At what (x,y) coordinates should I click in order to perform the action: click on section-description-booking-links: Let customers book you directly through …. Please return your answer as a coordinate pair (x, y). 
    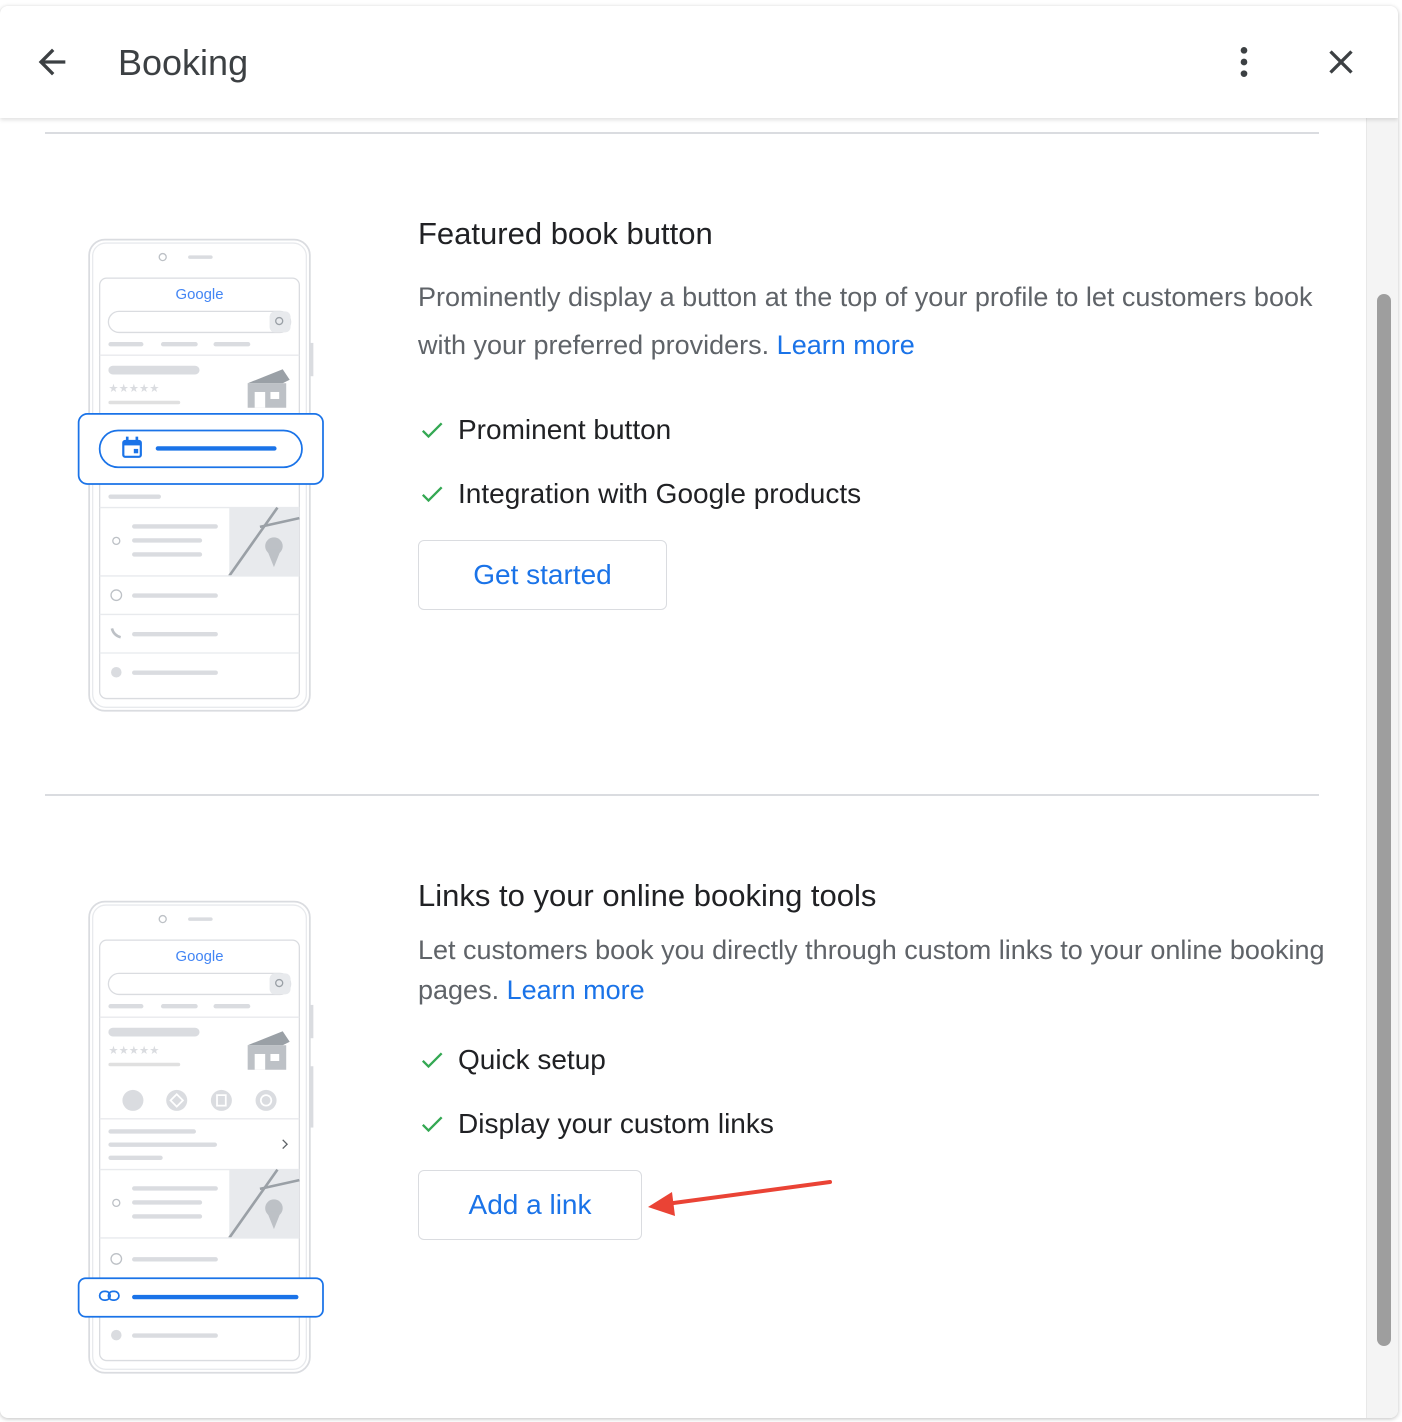
    Looking at the image, I should click on (871, 970).